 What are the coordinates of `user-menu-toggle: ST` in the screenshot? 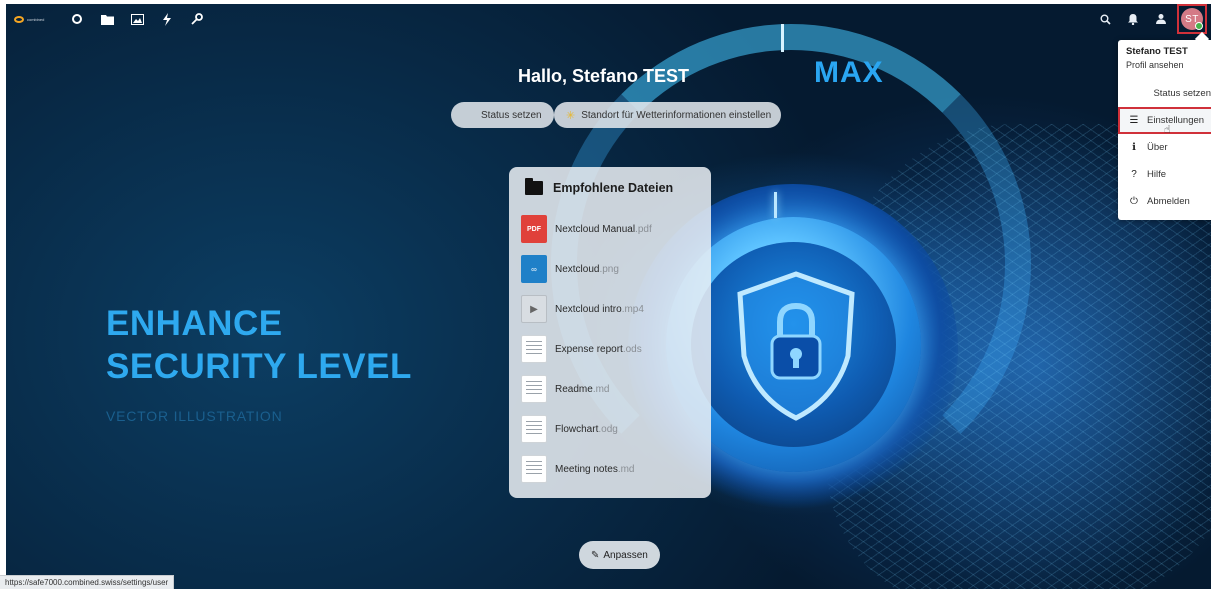 It's located at (1192, 19).